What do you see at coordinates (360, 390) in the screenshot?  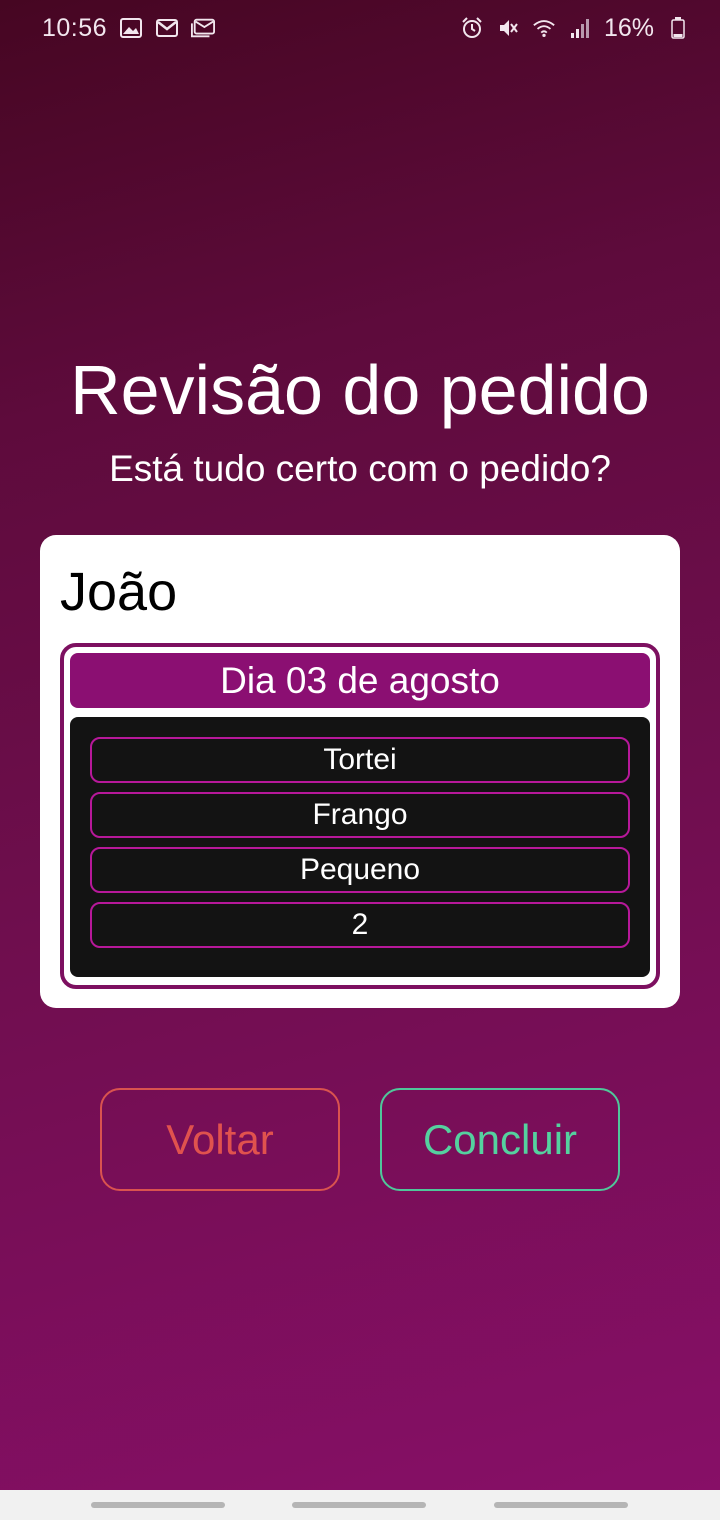 I see `page-title: Revisão do pedido` at bounding box center [360, 390].